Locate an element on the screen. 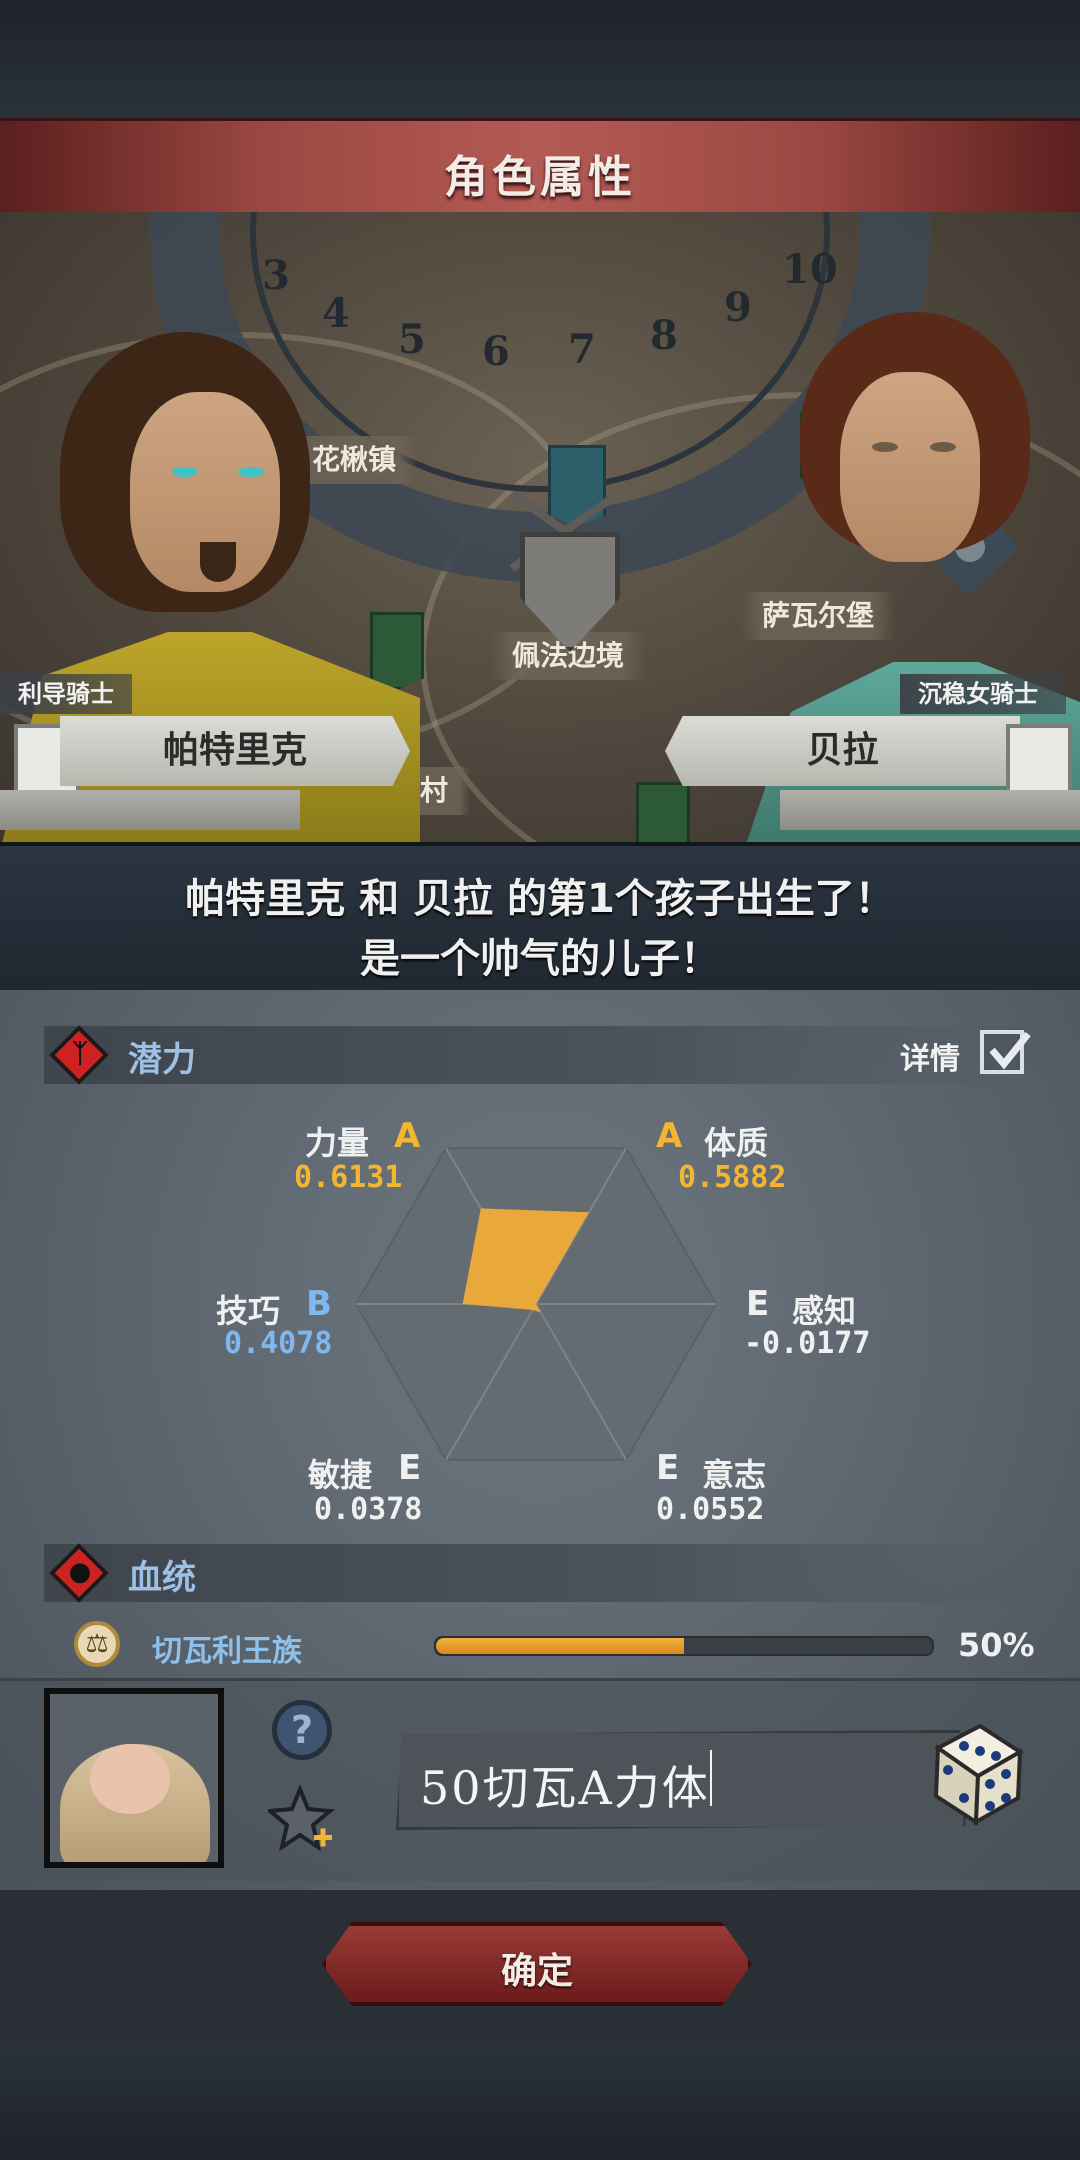 The width and height of the screenshot is (1080, 2160). stat-value-skill: 0.4078 is located at coordinates (278, 1343).